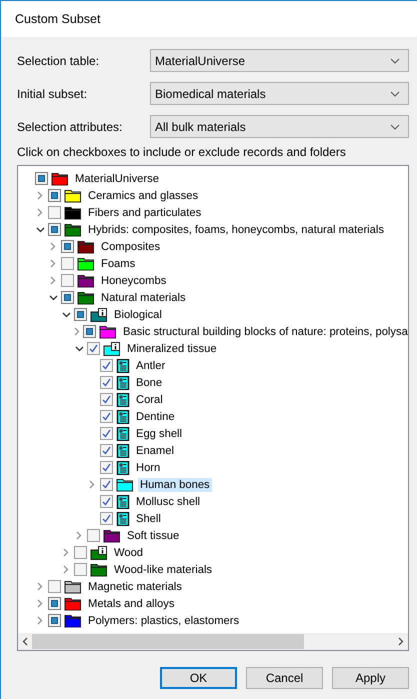  Describe the element at coordinates (131, 603) in the screenshot. I see `tree-item: Metals and alloys` at that location.